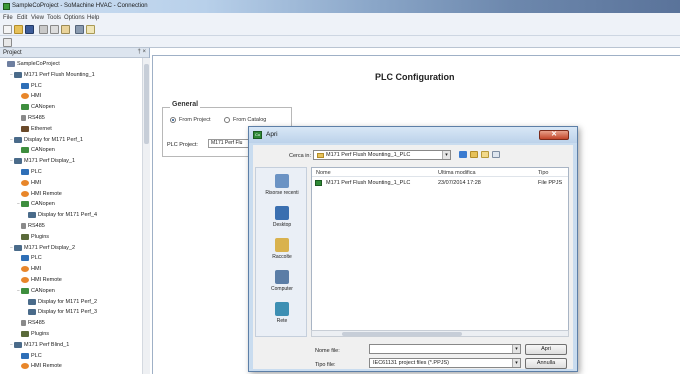  Describe the element at coordinates (34, 129) in the screenshot. I see `tree-item: Ethernet` at that location.